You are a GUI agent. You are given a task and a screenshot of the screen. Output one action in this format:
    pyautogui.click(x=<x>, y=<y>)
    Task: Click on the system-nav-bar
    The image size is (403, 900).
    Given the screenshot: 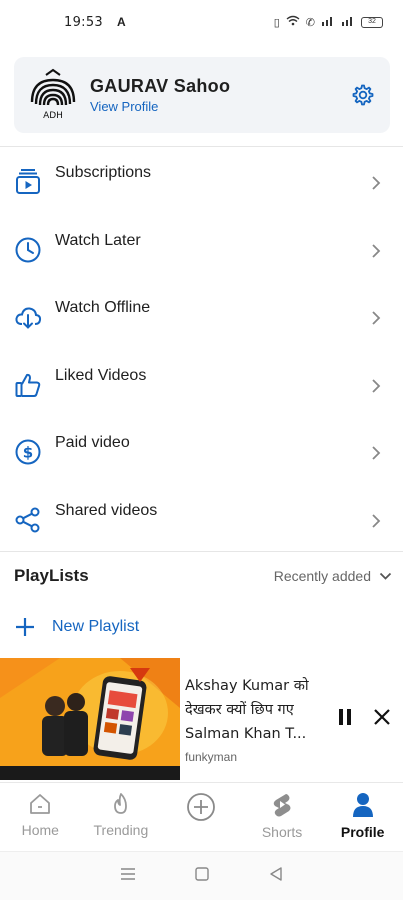 What is the action you would take?
    pyautogui.click(x=201, y=875)
    